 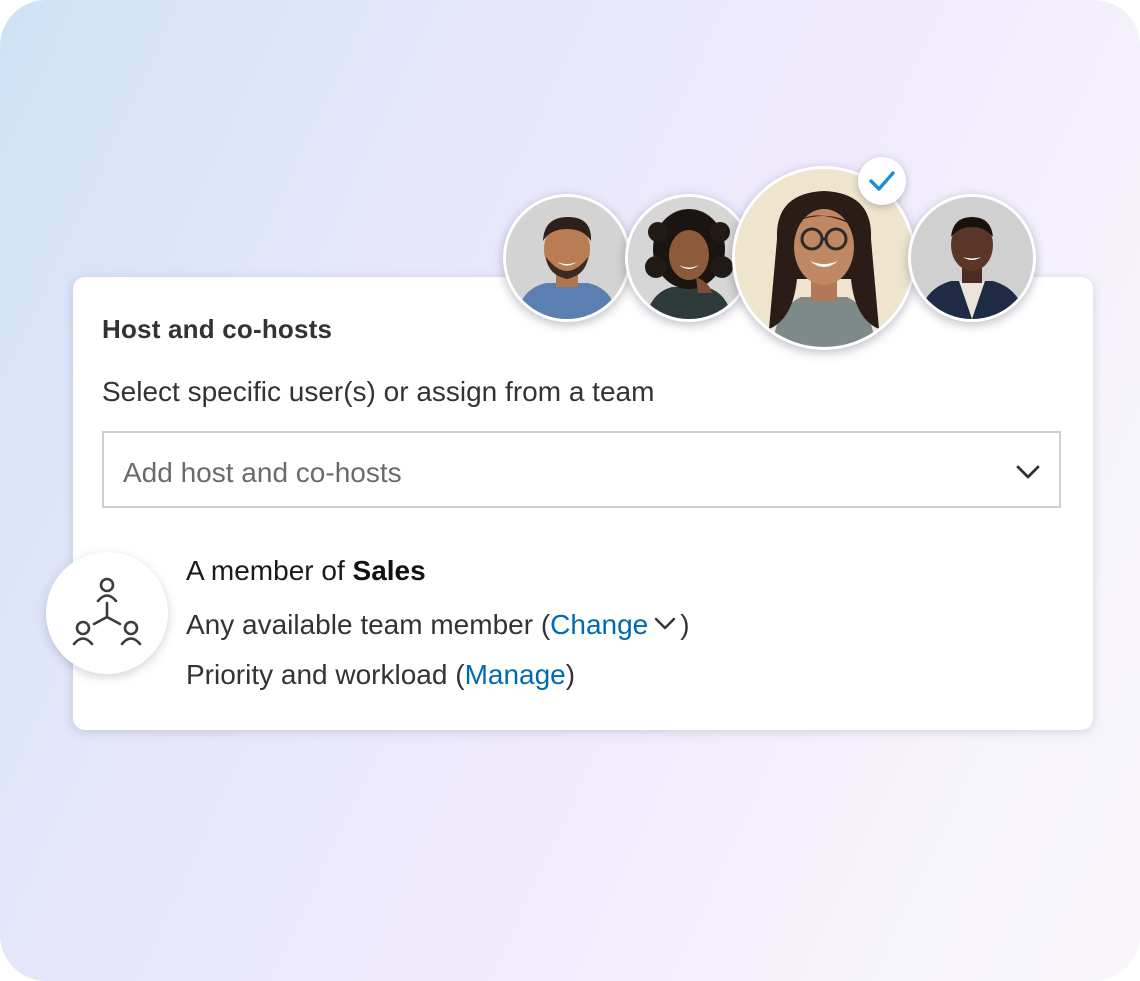 I want to click on checkmark-icon, so click(x=882, y=181).